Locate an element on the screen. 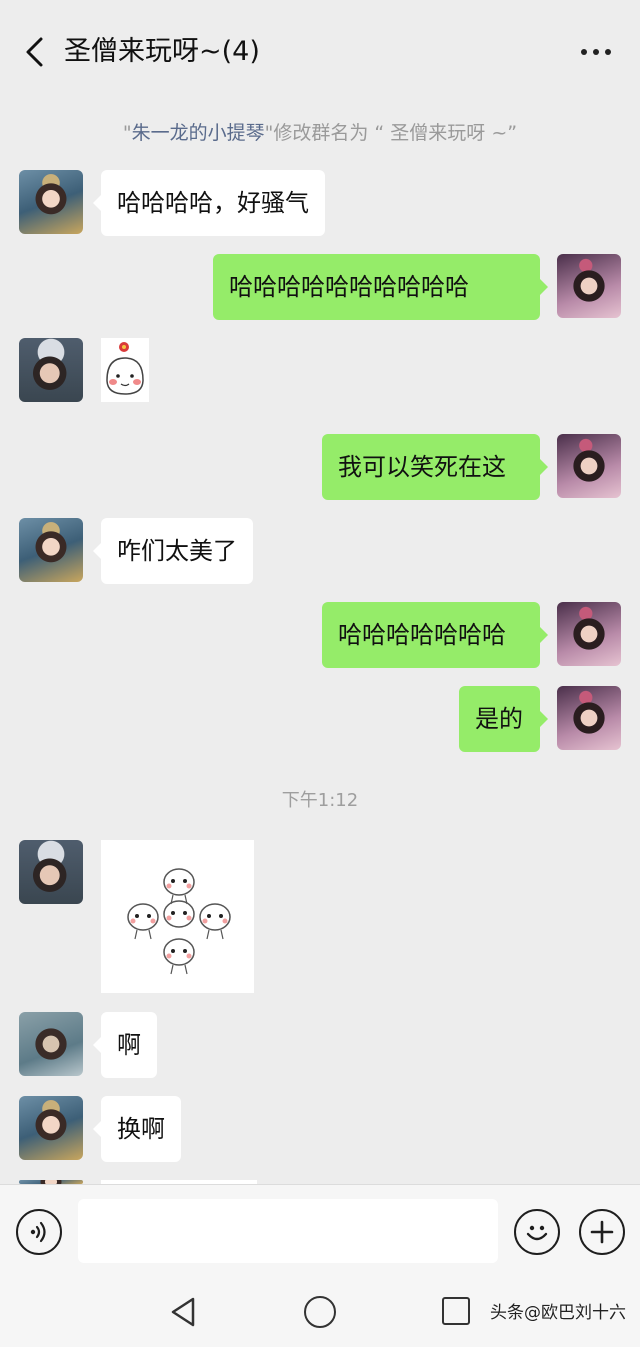 This screenshot has height=1347, width=640. system-notice: "朱一龙的小提琴"修改群名为 “ 圣僧来玩呀 ~” is located at coordinates (320, 131).